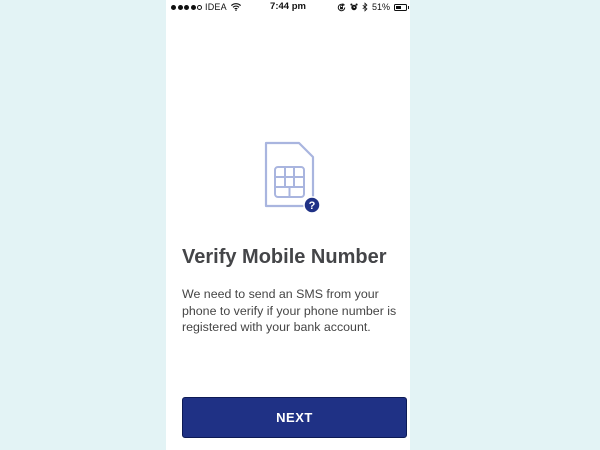 The height and width of the screenshot is (450, 600). What do you see at coordinates (288, 7) in the screenshot?
I see `status-bar: IDEA 7:44 pm 51%` at bounding box center [288, 7].